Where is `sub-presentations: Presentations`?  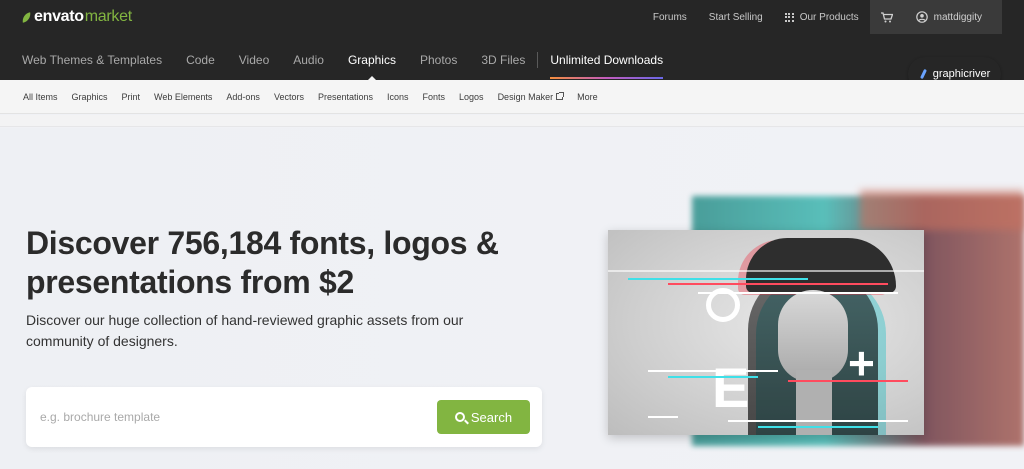
sub-presentations: Presentations is located at coordinates (345, 97).